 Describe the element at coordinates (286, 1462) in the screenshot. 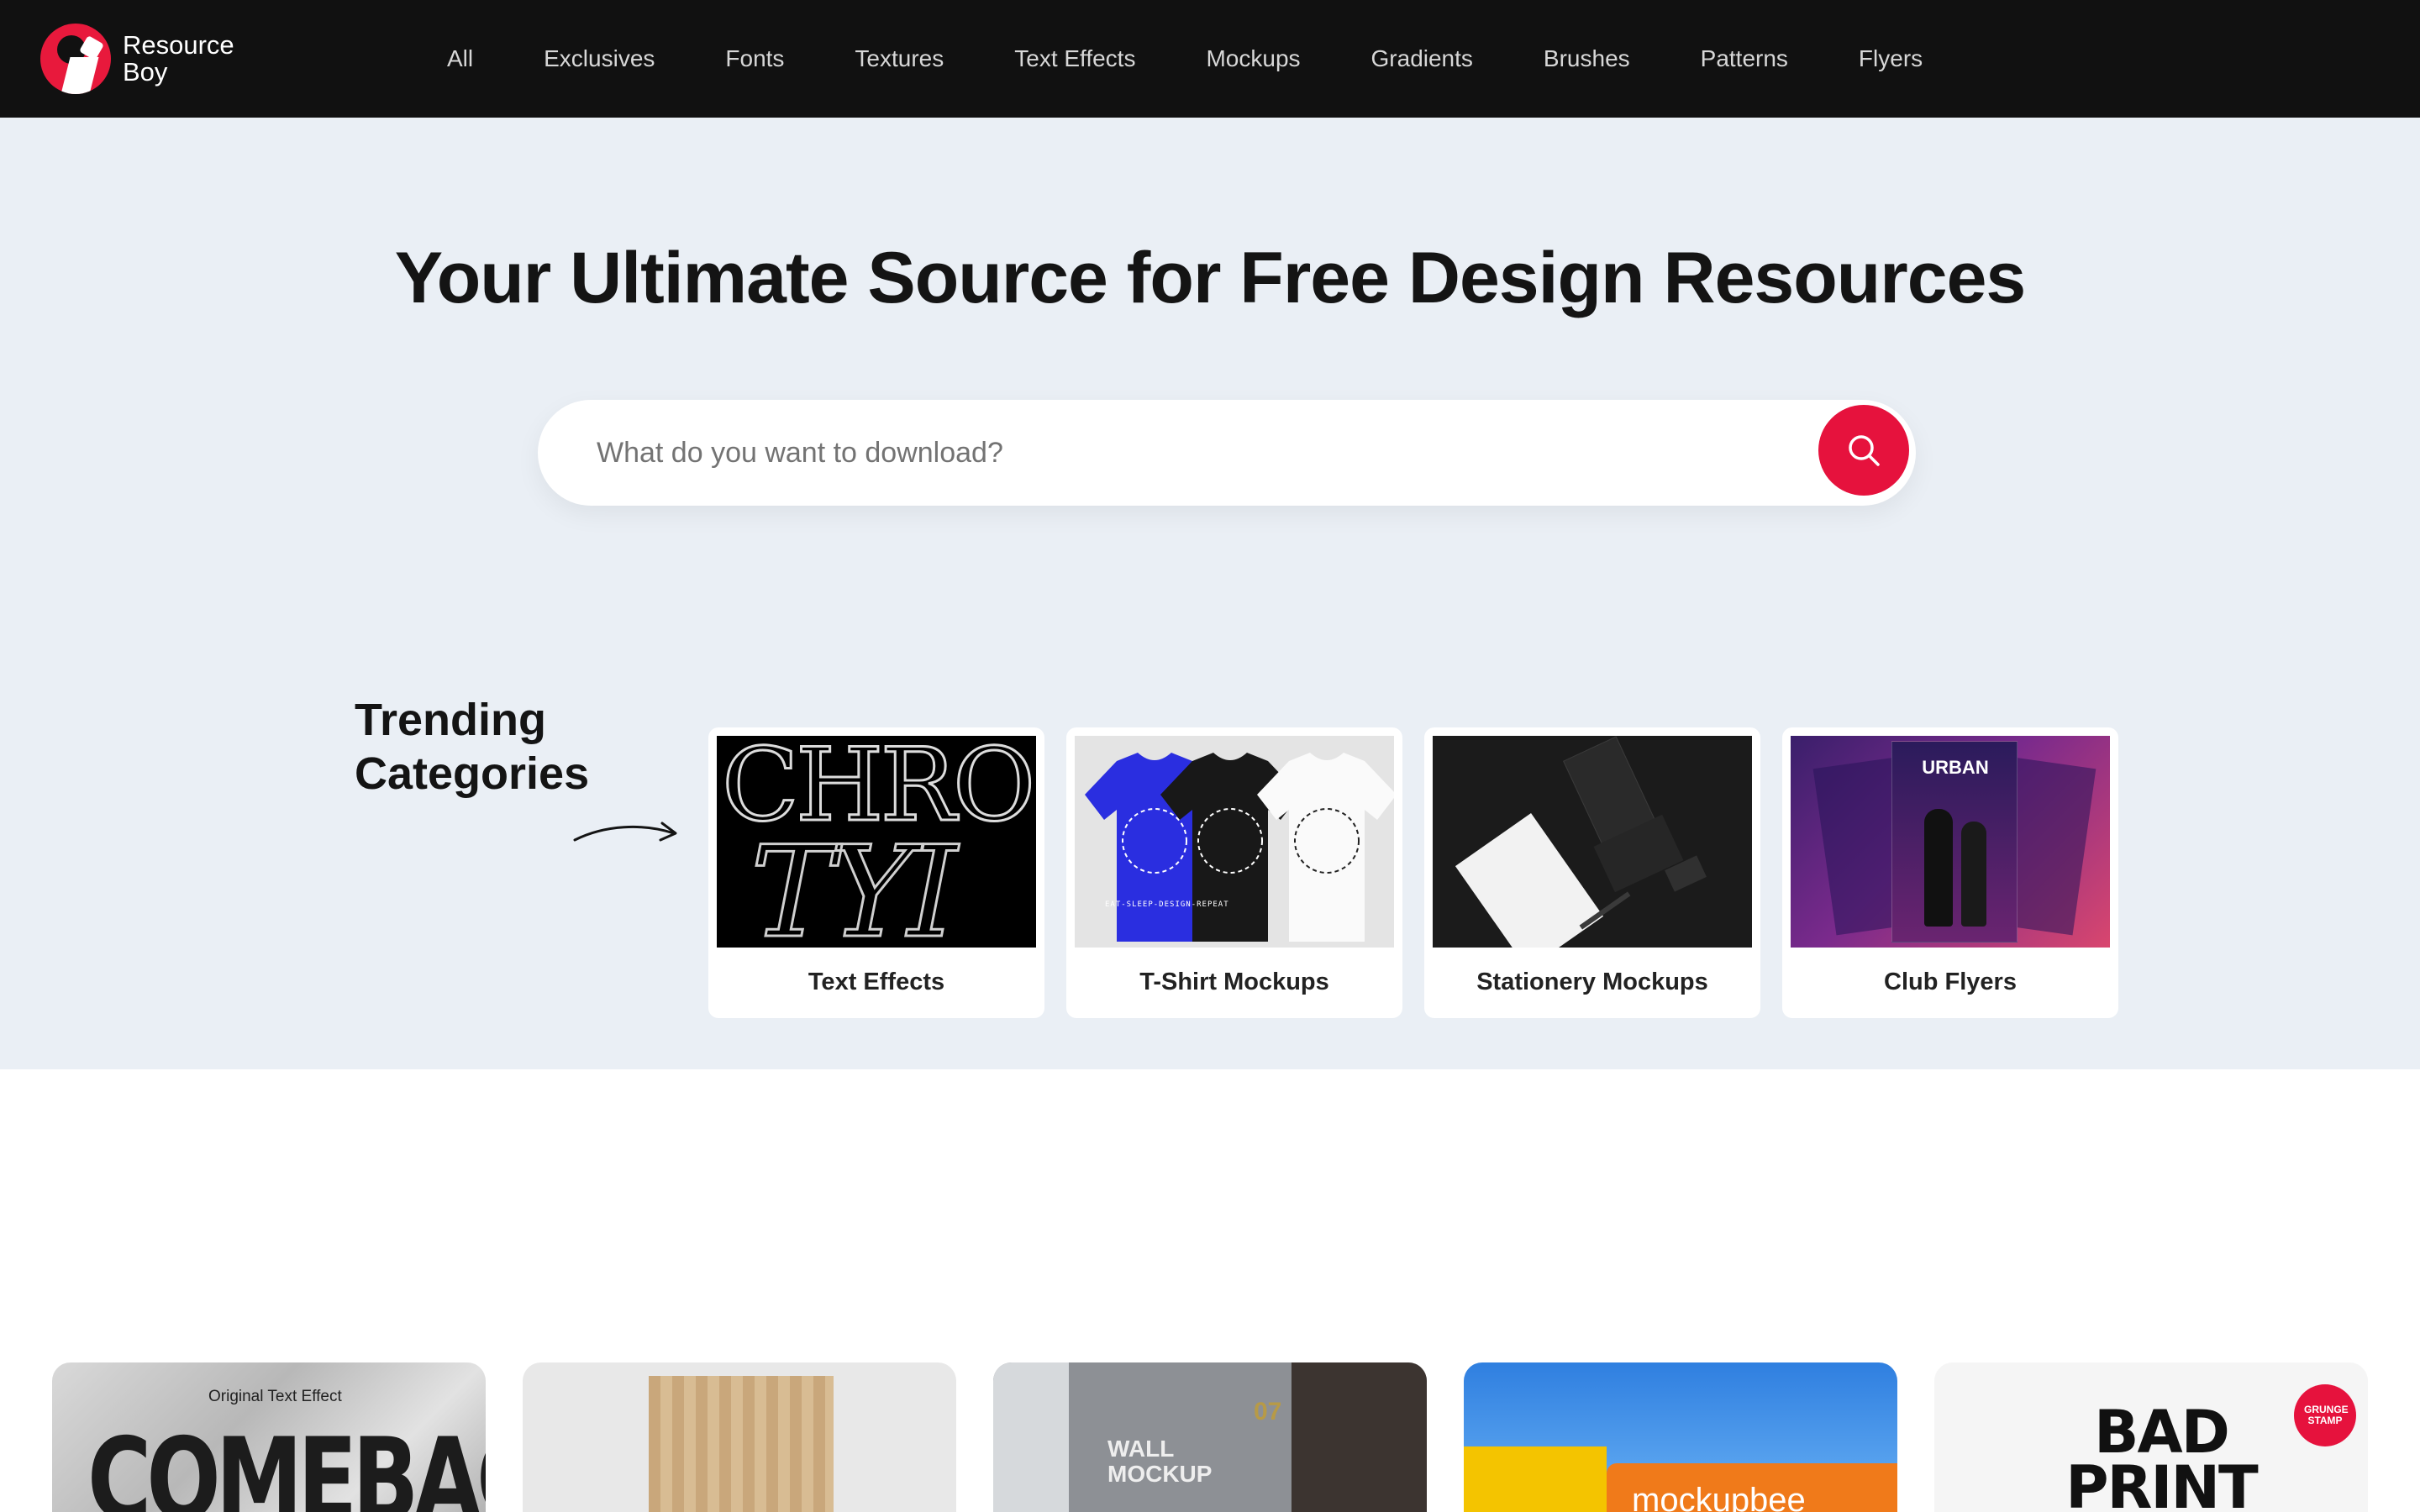

I see `resource-big-text: COMEBACK` at that location.